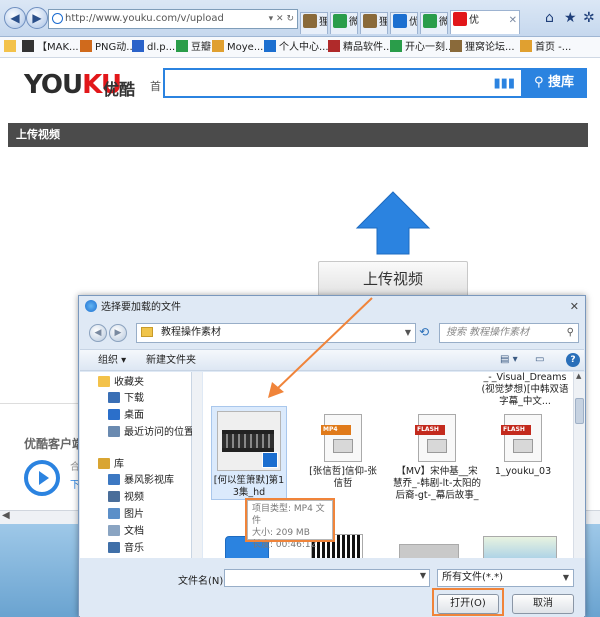 This screenshot has height=617, width=600. I want to click on tab-close-icon: ✕, so click(513, 21).